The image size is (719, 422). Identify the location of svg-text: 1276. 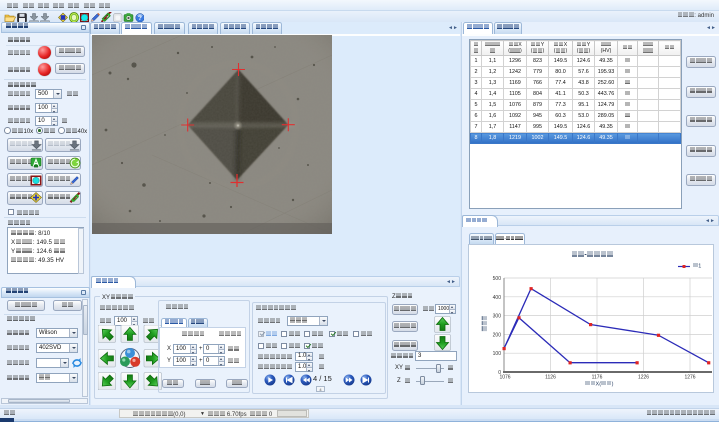
(689, 377).